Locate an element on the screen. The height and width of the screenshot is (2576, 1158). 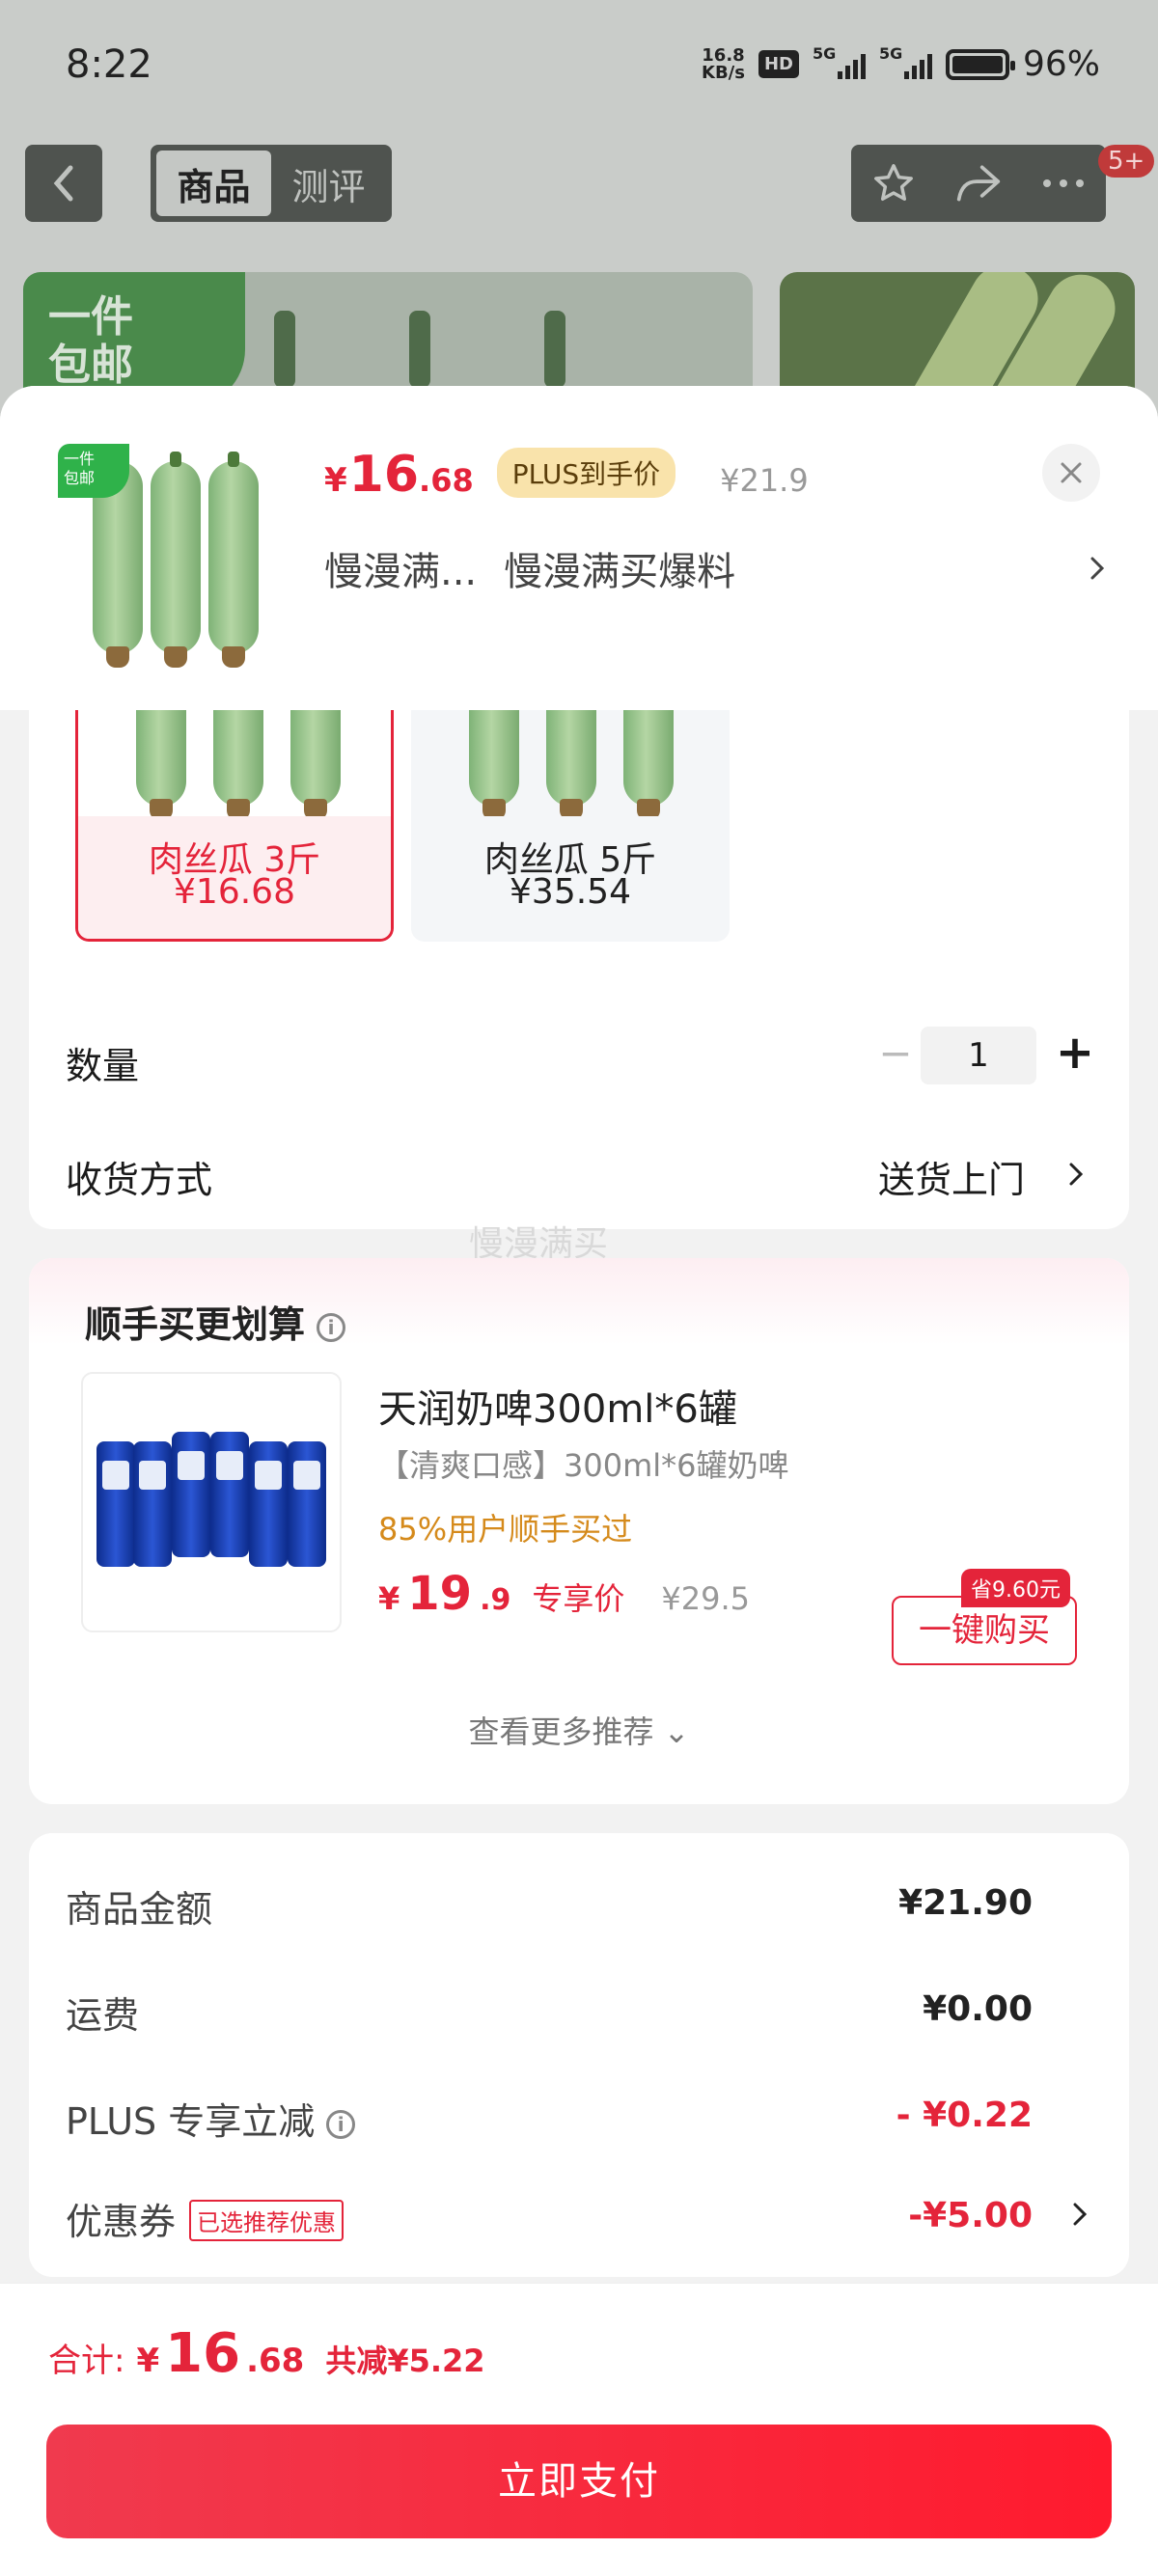
tab-review: 测评 is located at coordinates (328, 184).